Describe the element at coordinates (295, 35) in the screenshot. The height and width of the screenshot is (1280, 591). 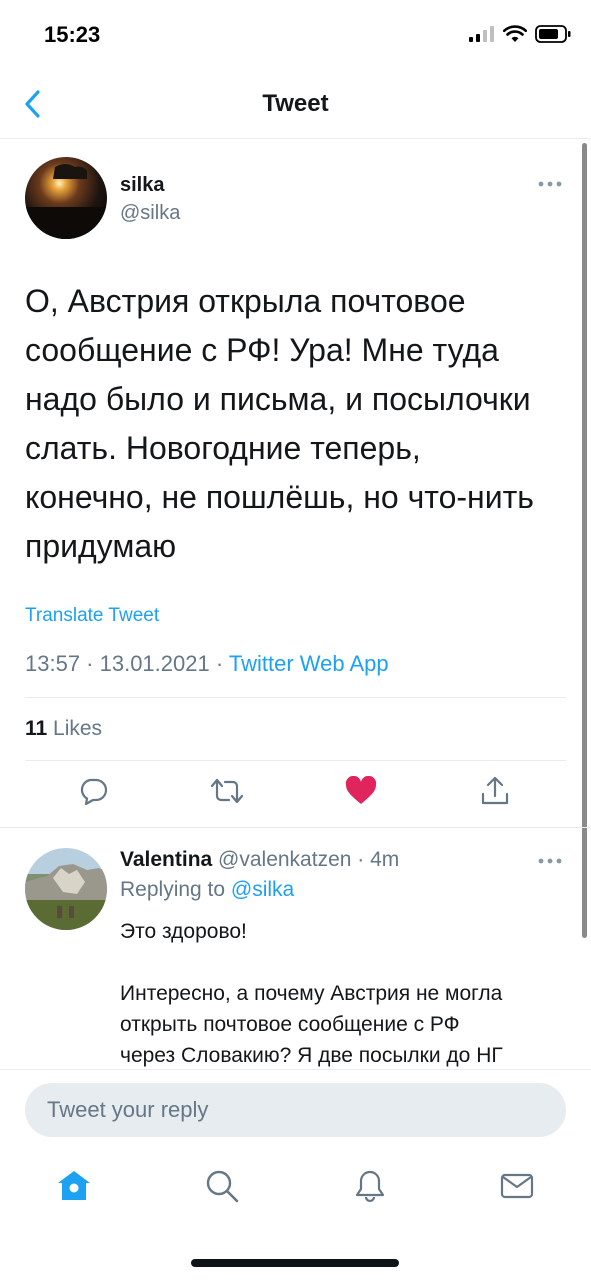
I see `status-bar: 15:23` at that location.